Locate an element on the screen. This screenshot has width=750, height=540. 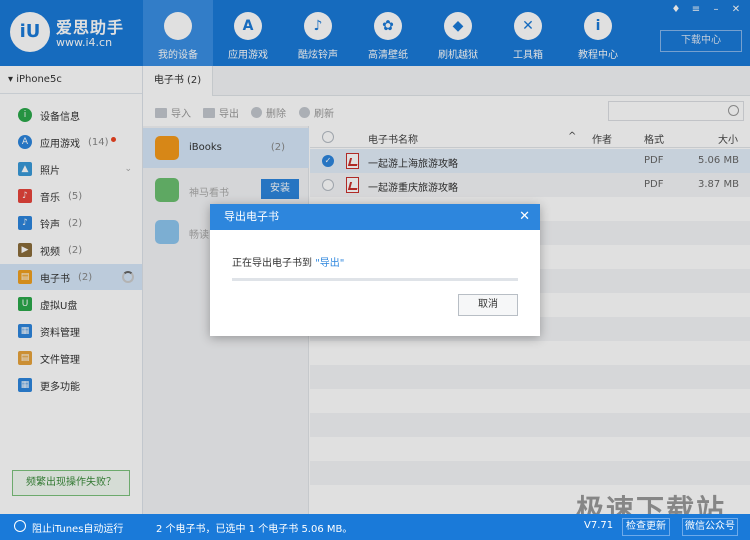
version-label: V7.71 is located at coordinates (599, 525).